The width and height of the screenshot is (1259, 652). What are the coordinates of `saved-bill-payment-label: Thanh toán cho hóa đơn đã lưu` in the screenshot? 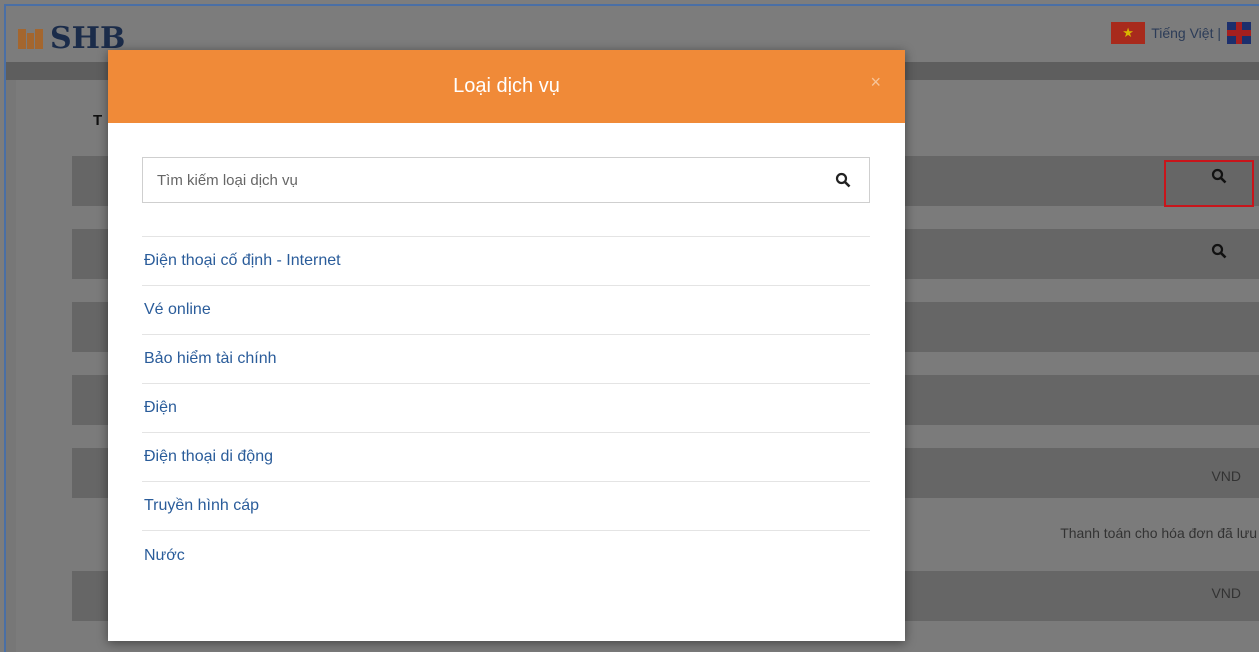 It's located at (1158, 533).